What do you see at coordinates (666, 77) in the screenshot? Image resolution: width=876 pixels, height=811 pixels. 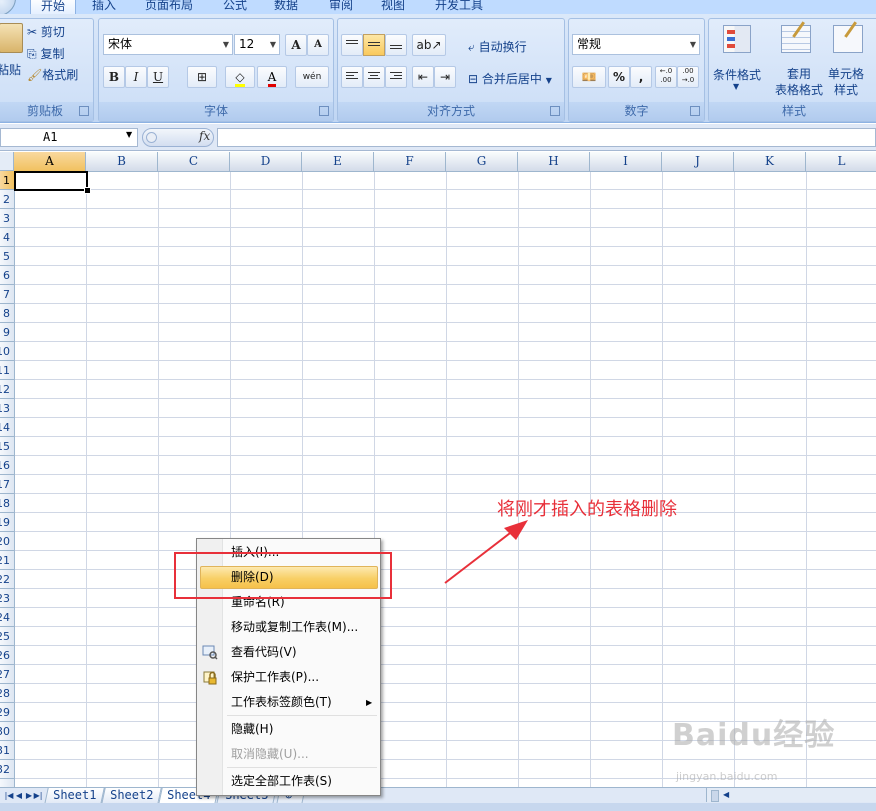 I see `increase-decimal-button: ←.0 .00` at bounding box center [666, 77].